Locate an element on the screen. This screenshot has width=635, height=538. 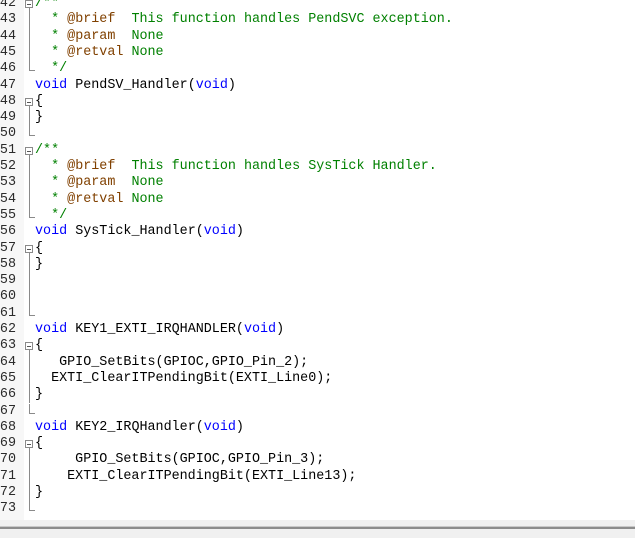
line-number: 61 is located at coordinates (8, 313).